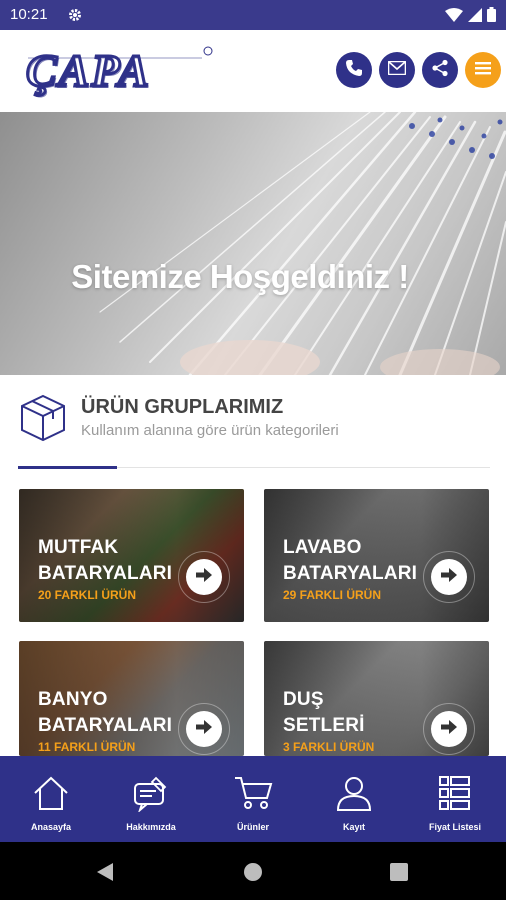 The height and width of the screenshot is (900, 506). Describe the element at coordinates (90, 72) in the screenshot. I see `svg-text: ÇAPA` at that location.